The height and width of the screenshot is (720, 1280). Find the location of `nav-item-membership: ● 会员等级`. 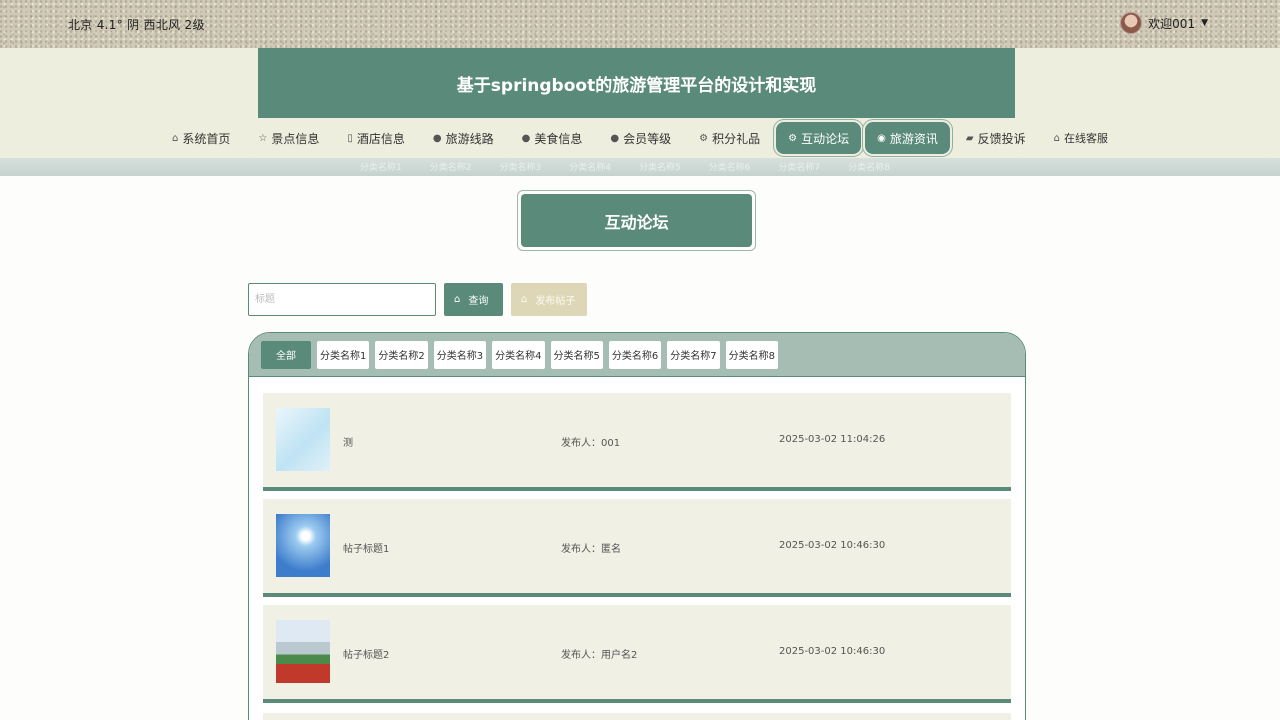

nav-item-membership: ● 会员等级 is located at coordinates (640, 138).